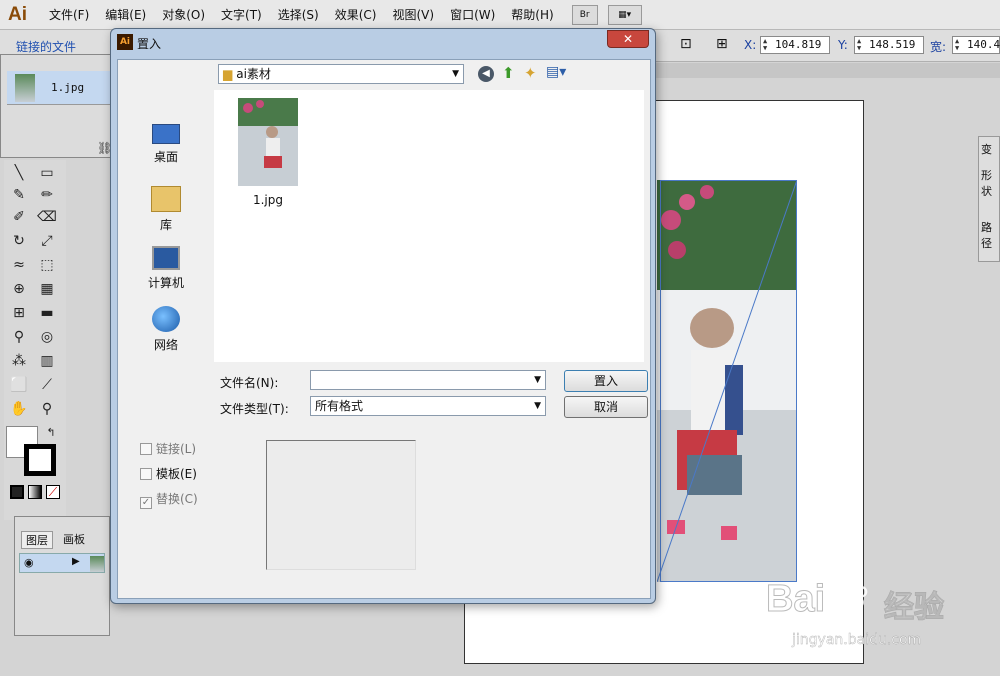  What do you see at coordinates (46, 46) in the screenshot?
I see `linked-files-link: 链接的文件` at bounding box center [46, 46].